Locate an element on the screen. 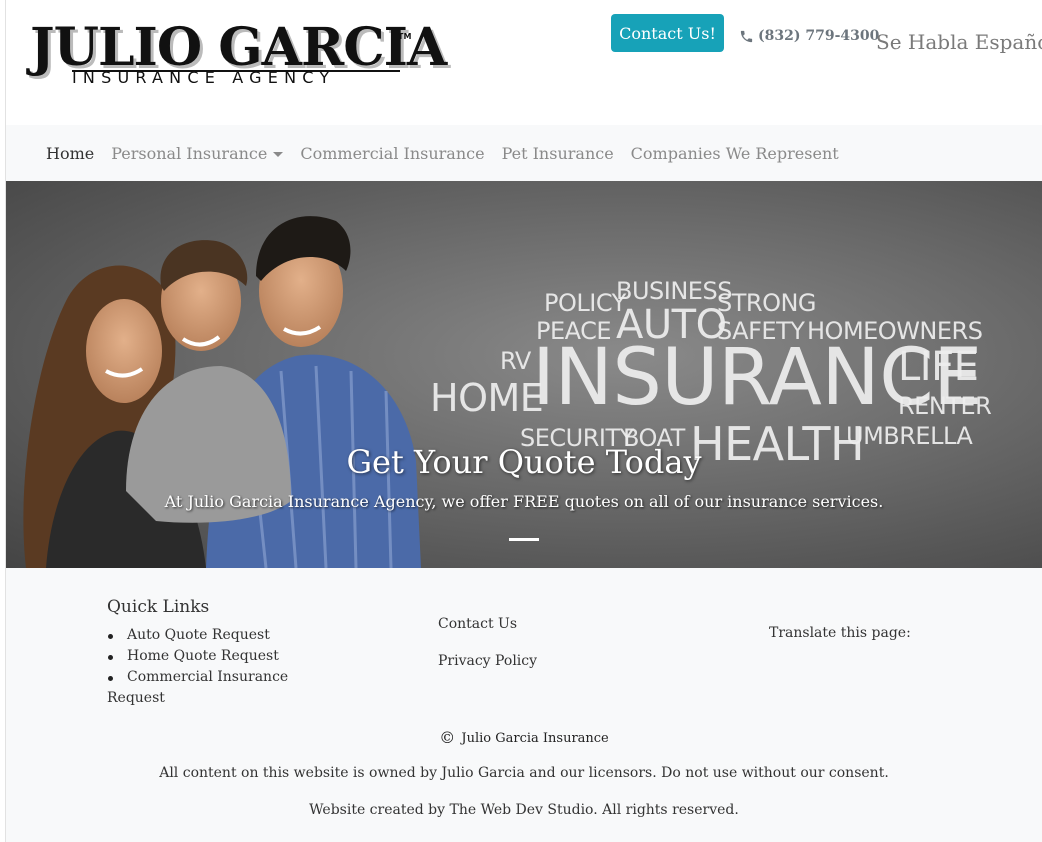 The image size is (1042, 842). nav-item-commercial-insurance: Commercial Insurance is located at coordinates (392, 153).